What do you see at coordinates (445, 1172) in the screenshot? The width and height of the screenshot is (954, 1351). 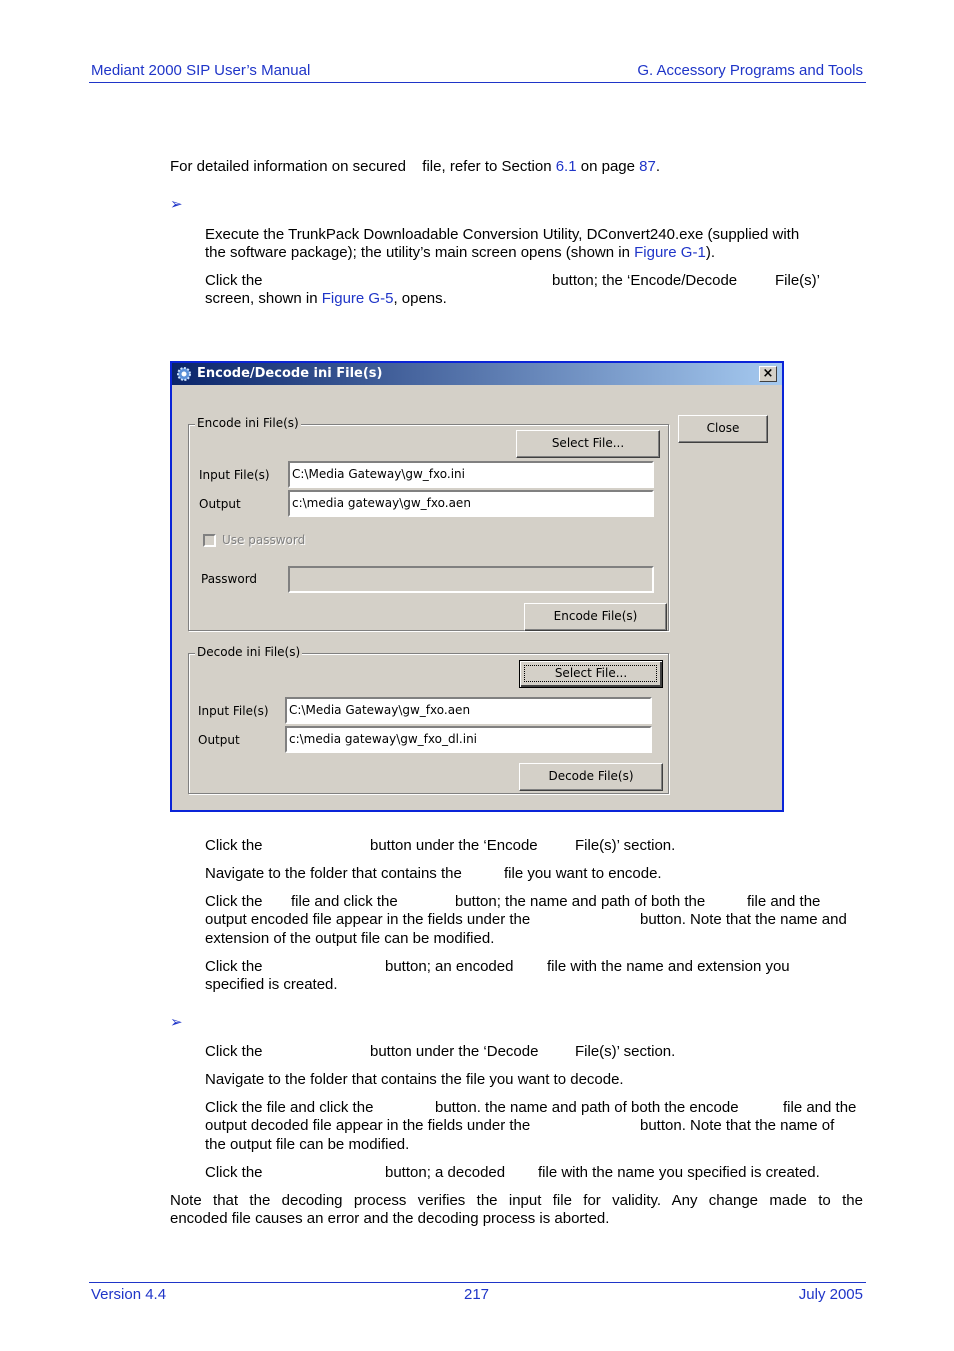 I see `step-text: button; a decoded` at bounding box center [445, 1172].